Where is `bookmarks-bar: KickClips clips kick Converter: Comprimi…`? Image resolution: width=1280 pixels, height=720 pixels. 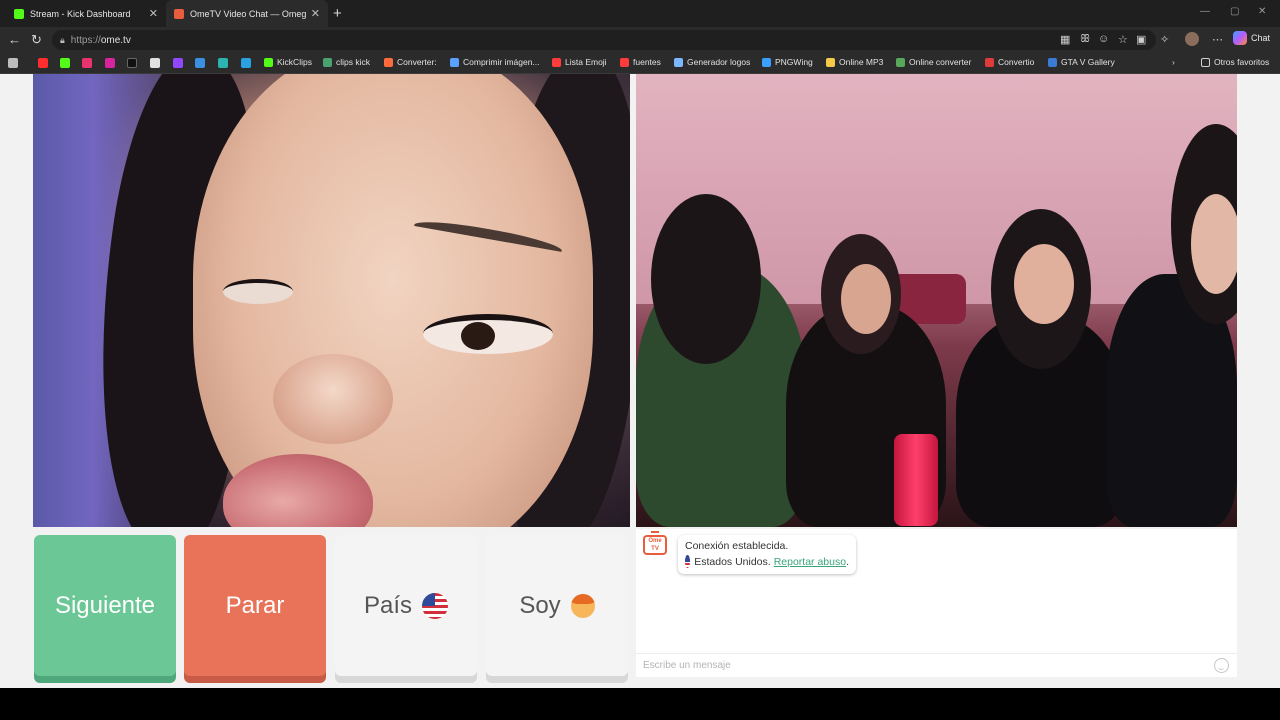 bookmarks-bar: KickClips clips kick Converter: Comprimi… is located at coordinates (640, 63).